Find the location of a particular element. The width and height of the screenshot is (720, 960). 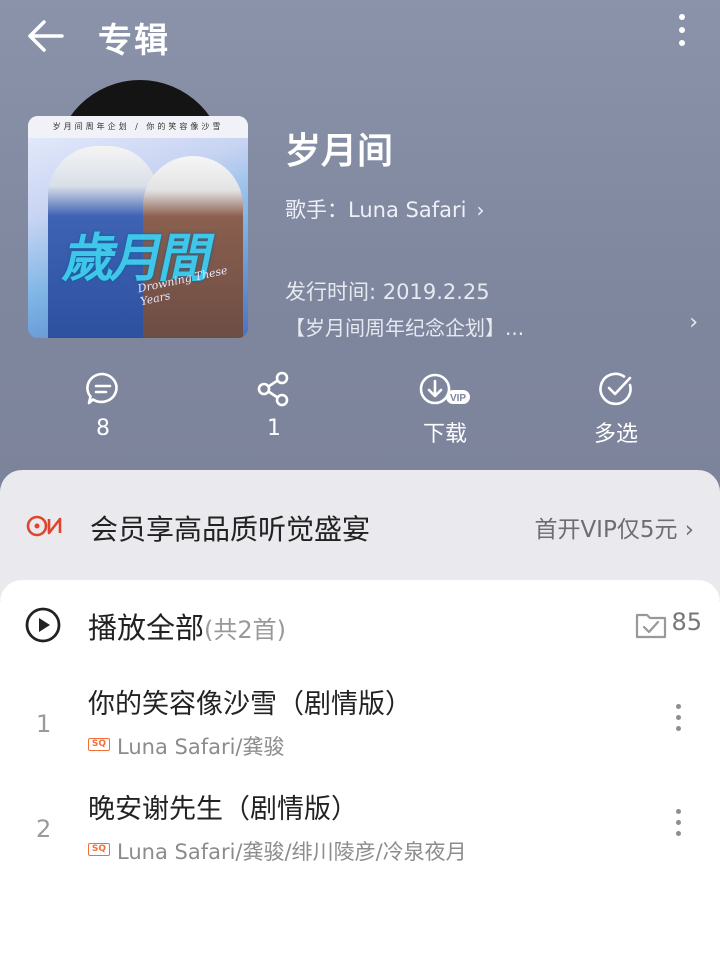

song-title: 你的笑容像沙雪（剧情版） is located at coordinates (250, 704).